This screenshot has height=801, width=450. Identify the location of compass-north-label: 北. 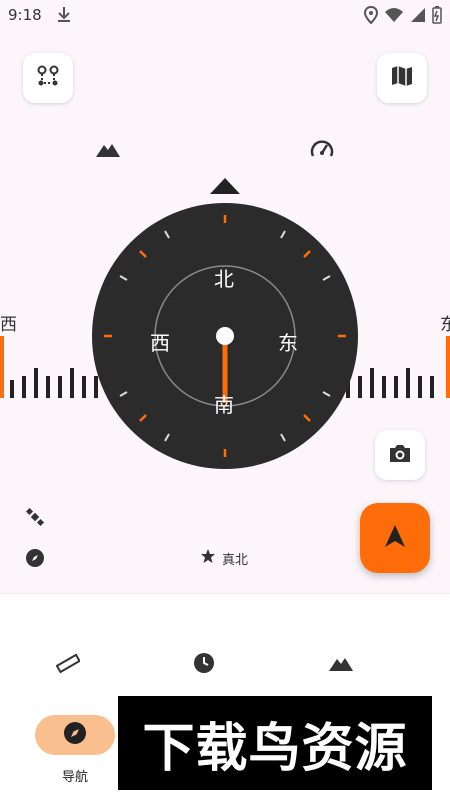
(224, 279).